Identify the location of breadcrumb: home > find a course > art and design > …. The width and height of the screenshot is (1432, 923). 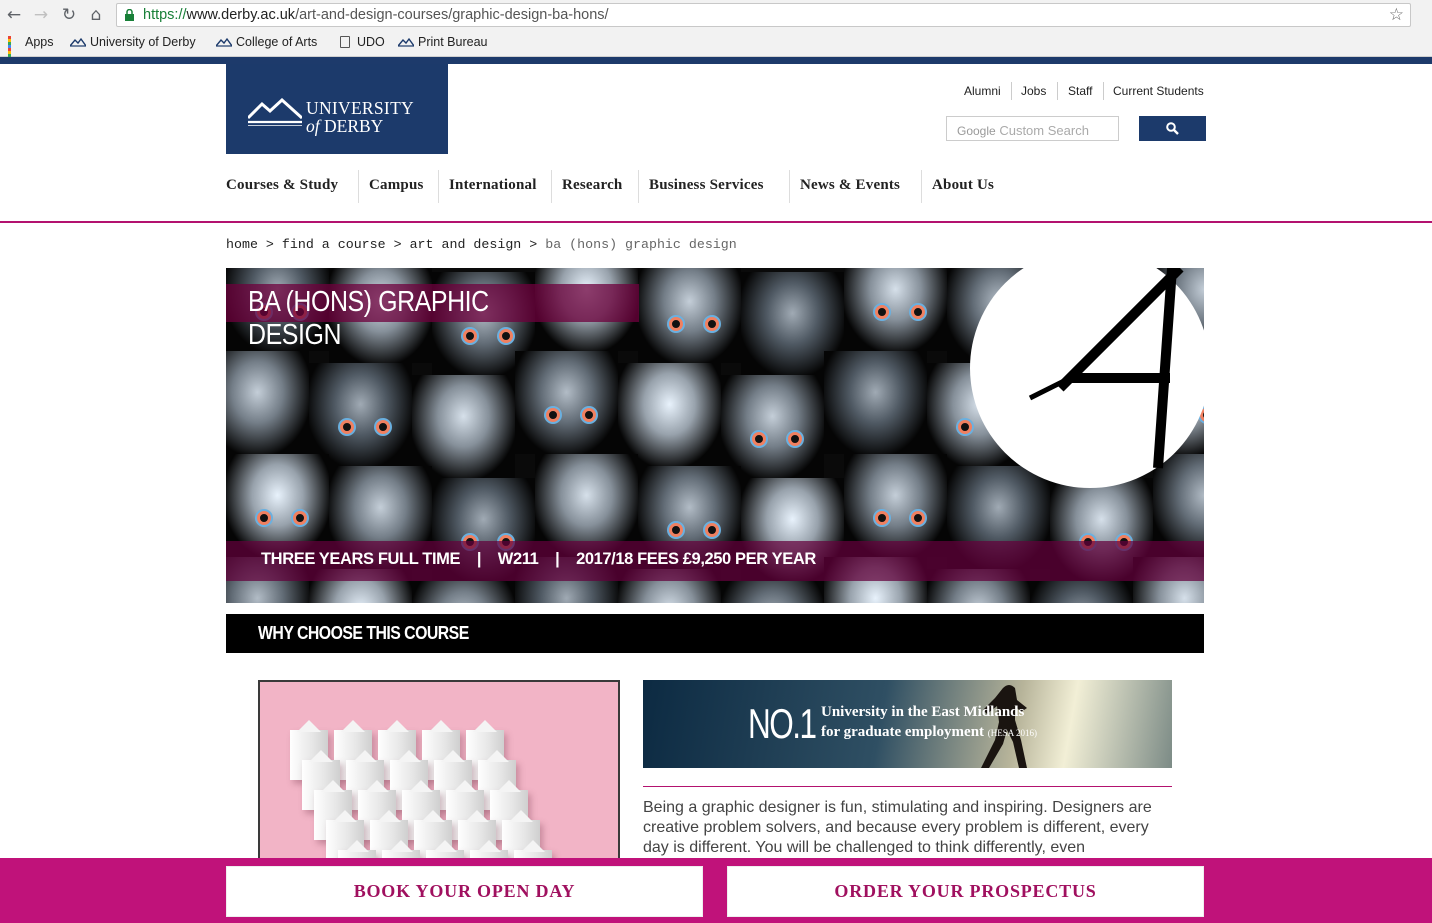
(481, 244).